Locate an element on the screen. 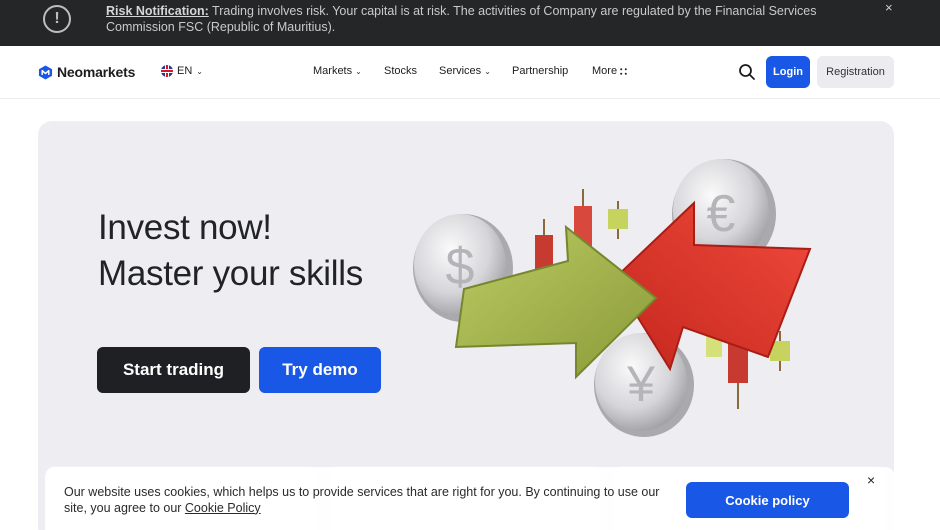 This screenshot has height=530, width=940. language-selector: EN ⌄ is located at coordinates (182, 71).